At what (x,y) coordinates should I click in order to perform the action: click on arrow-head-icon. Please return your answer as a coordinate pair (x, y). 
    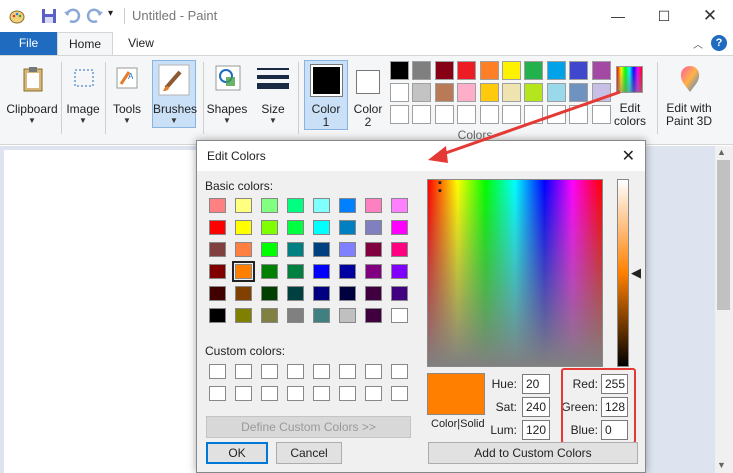
    Looking at the image, I should click on (438, 154).